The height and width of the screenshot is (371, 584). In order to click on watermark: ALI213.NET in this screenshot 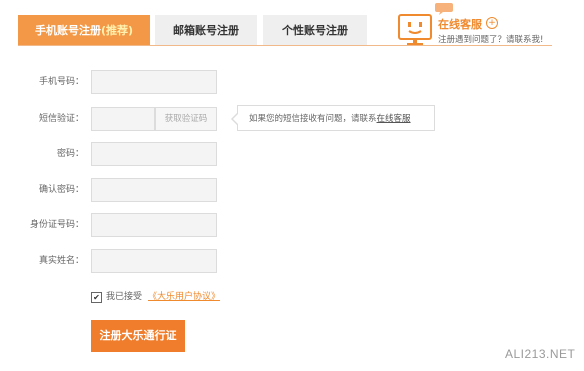, I will do `click(540, 354)`.